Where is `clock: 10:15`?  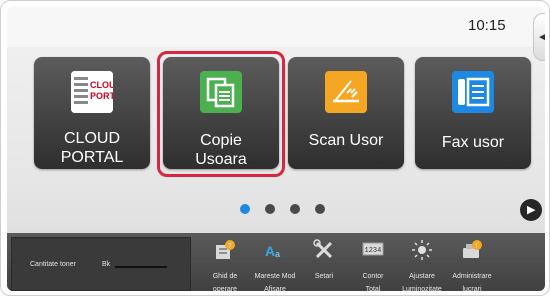 clock: 10:15 is located at coordinates (487, 25).